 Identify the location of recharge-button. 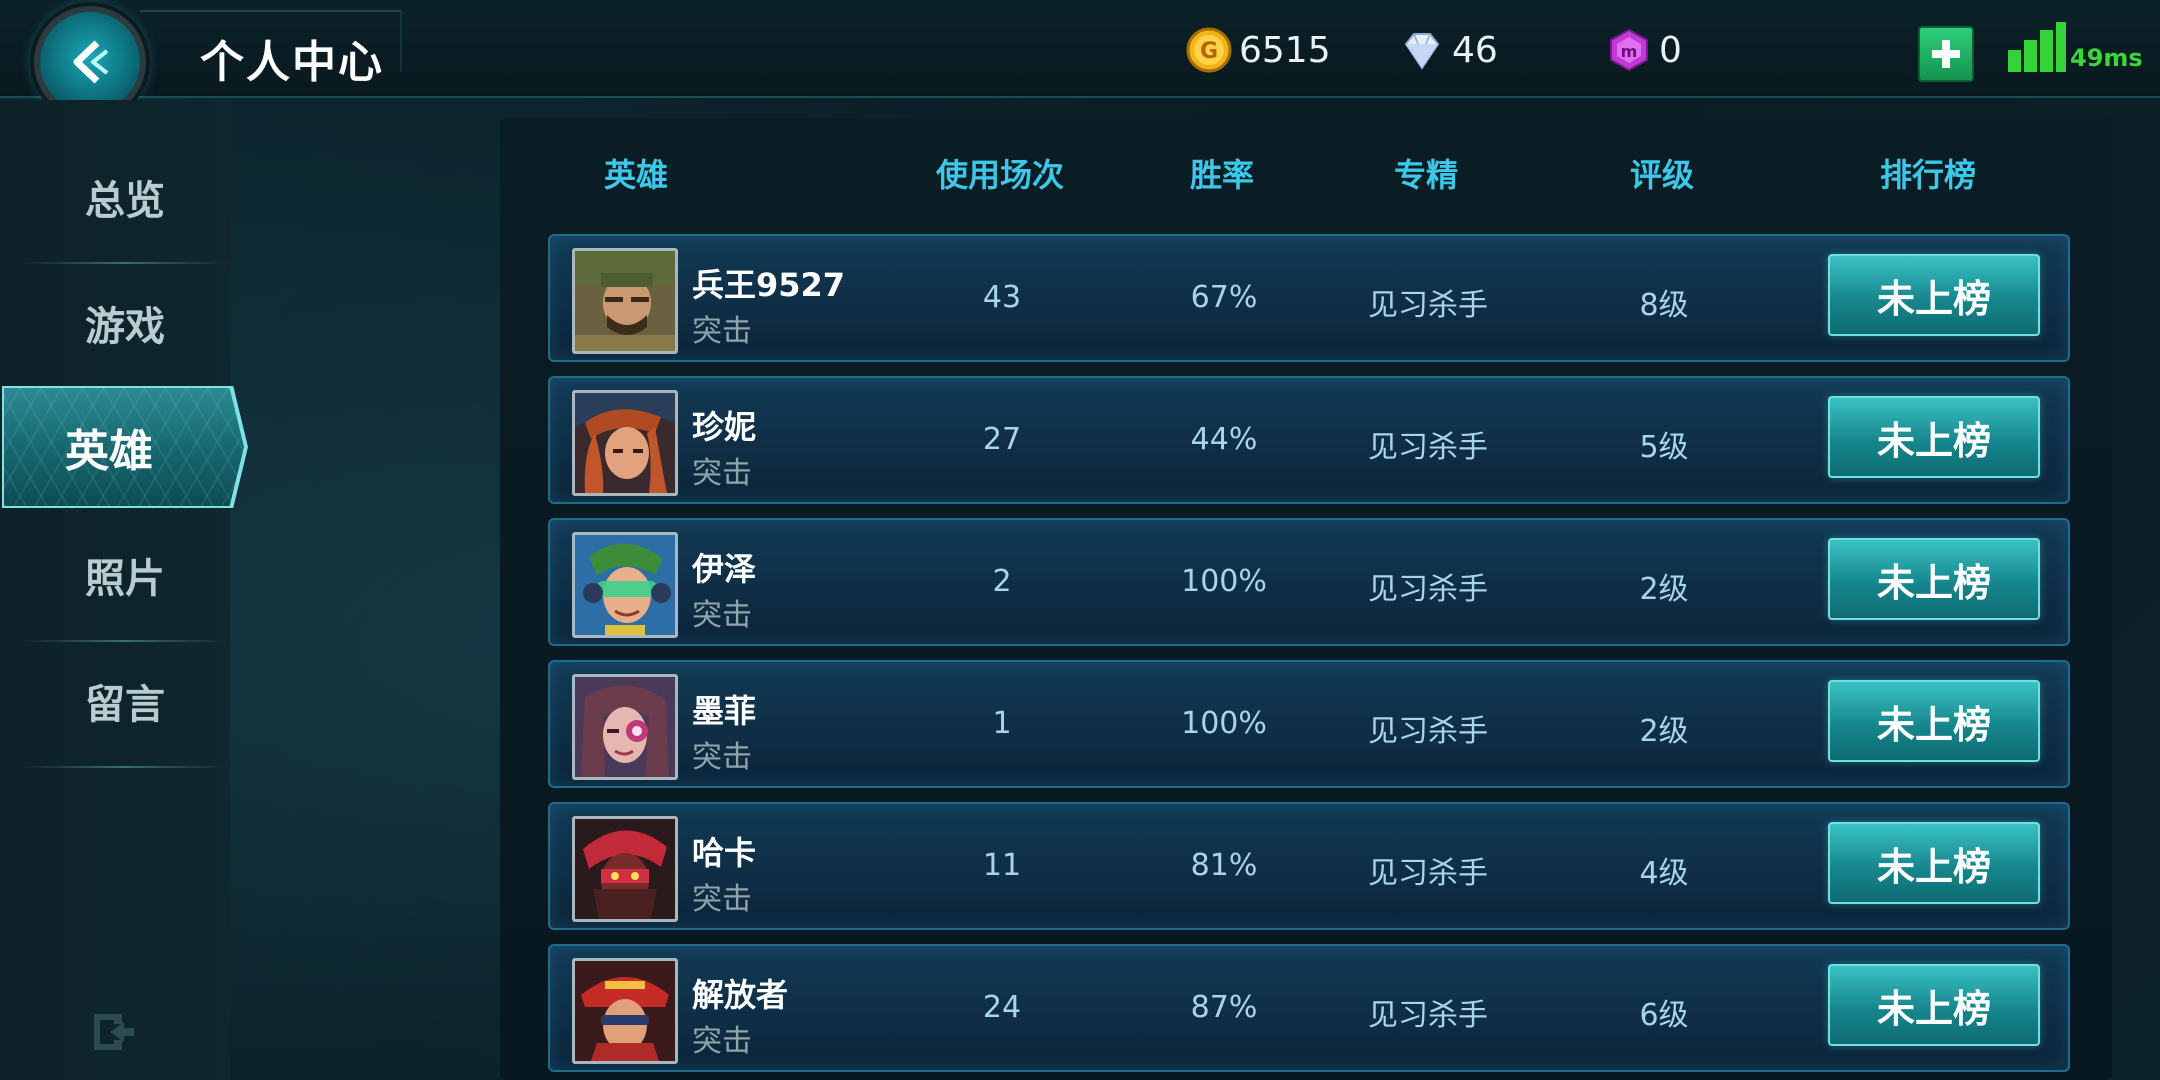
(1946, 54).